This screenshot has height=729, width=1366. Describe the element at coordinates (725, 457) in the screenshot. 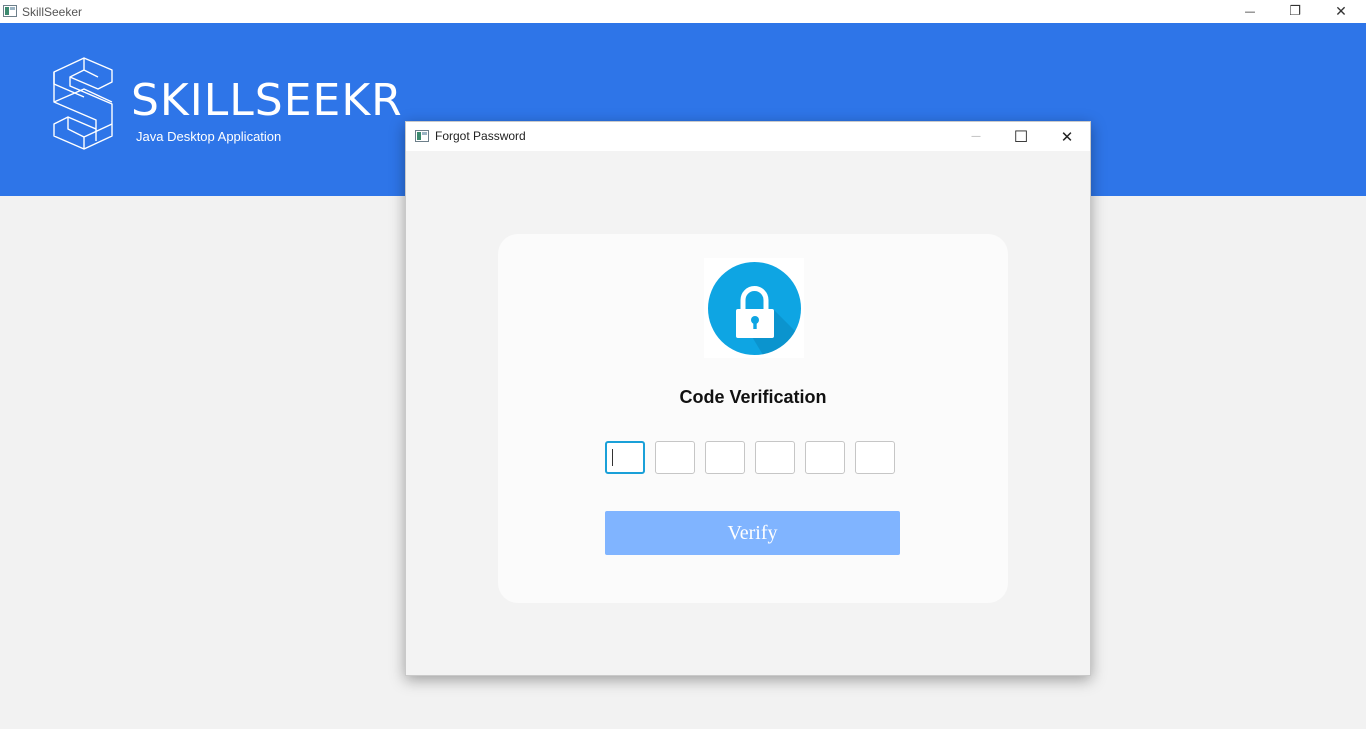

I see `code-digit-3-input` at that location.